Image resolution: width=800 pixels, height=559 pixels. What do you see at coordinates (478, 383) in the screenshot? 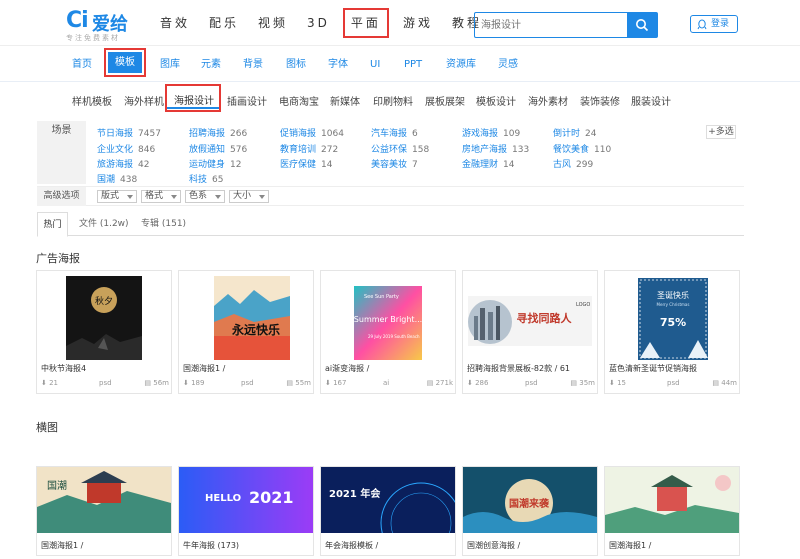
I see `download-count: ⬇ 286` at bounding box center [478, 383].